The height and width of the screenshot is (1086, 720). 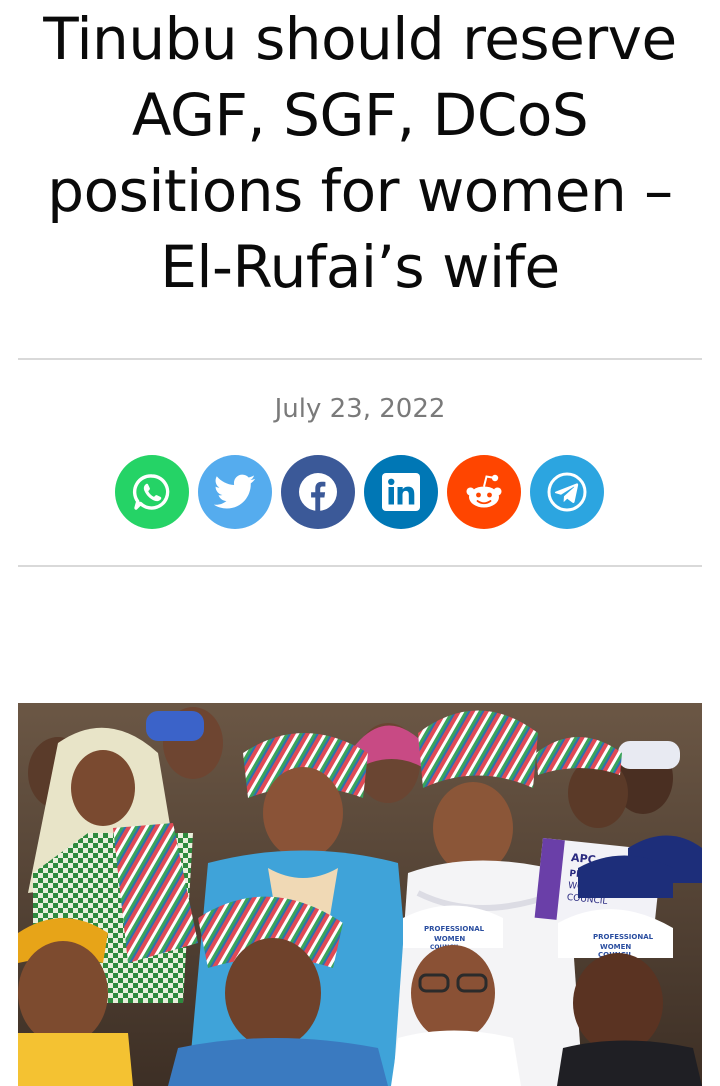 I want to click on reddit-icon, so click(x=484, y=491).